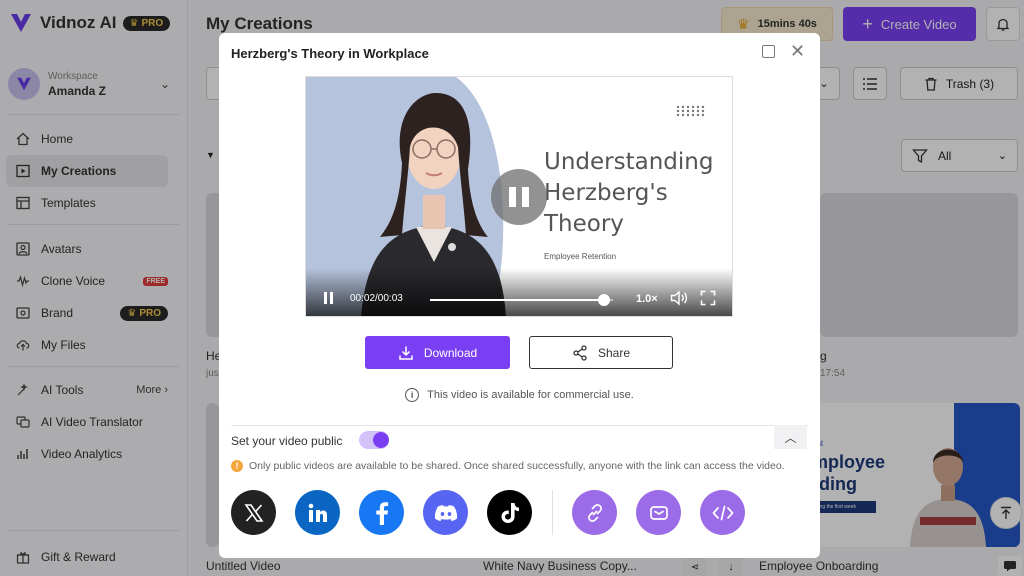 Image resolution: width=1024 pixels, height=576 pixels. What do you see at coordinates (519, 425) in the screenshot?
I see `modal-divider` at bounding box center [519, 425].